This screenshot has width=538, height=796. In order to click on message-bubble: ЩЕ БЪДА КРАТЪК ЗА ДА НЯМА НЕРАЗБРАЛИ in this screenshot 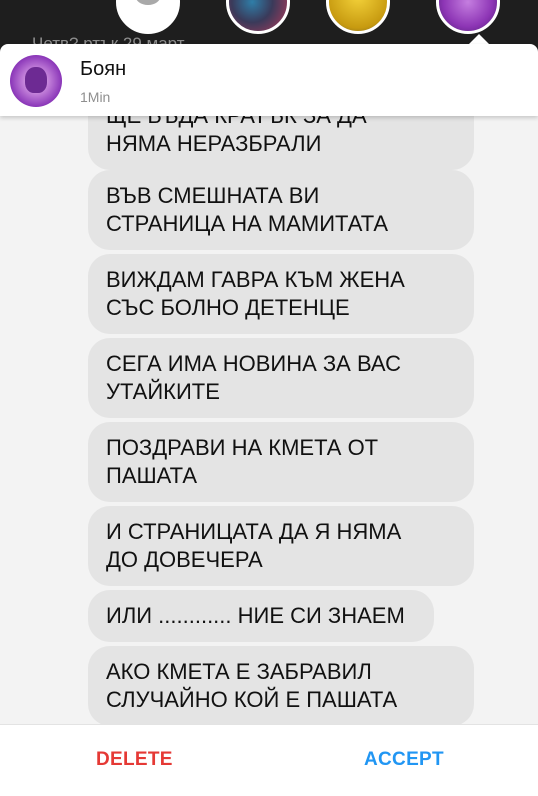, I will do `click(281, 143)`.